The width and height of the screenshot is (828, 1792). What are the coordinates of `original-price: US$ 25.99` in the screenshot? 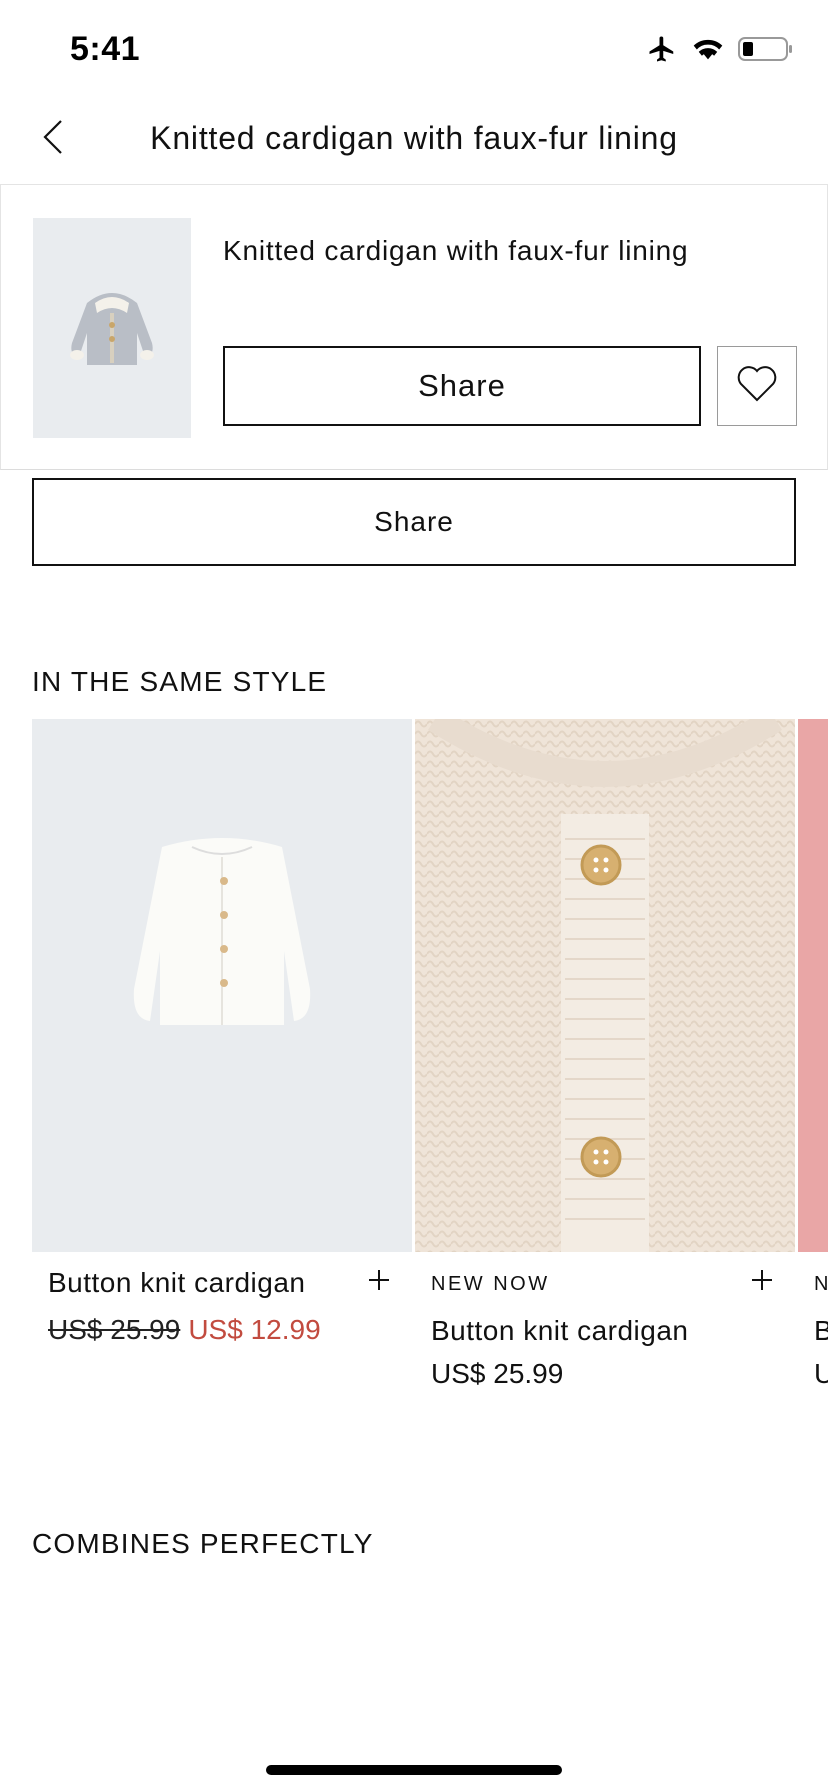 It's located at (114, 1329).